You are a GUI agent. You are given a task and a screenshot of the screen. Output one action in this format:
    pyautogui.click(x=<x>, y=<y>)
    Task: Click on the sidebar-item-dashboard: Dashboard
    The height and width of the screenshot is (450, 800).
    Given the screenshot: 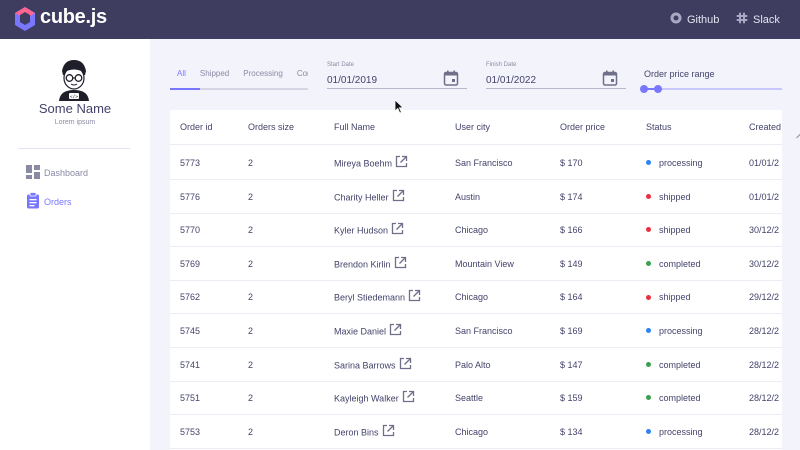 What is the action you would take?
    pyautogui.click(x=56, y=173)
    